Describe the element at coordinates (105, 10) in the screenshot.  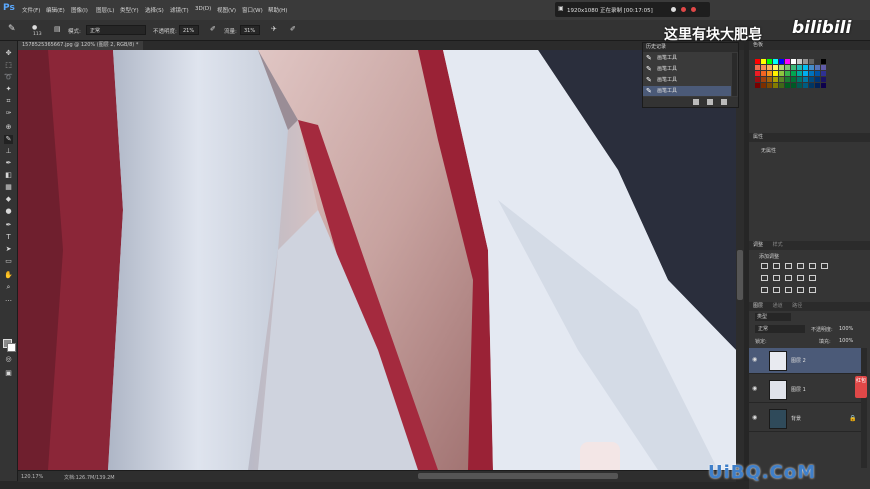
I see `menu-layer: 图层(L)` at that location.